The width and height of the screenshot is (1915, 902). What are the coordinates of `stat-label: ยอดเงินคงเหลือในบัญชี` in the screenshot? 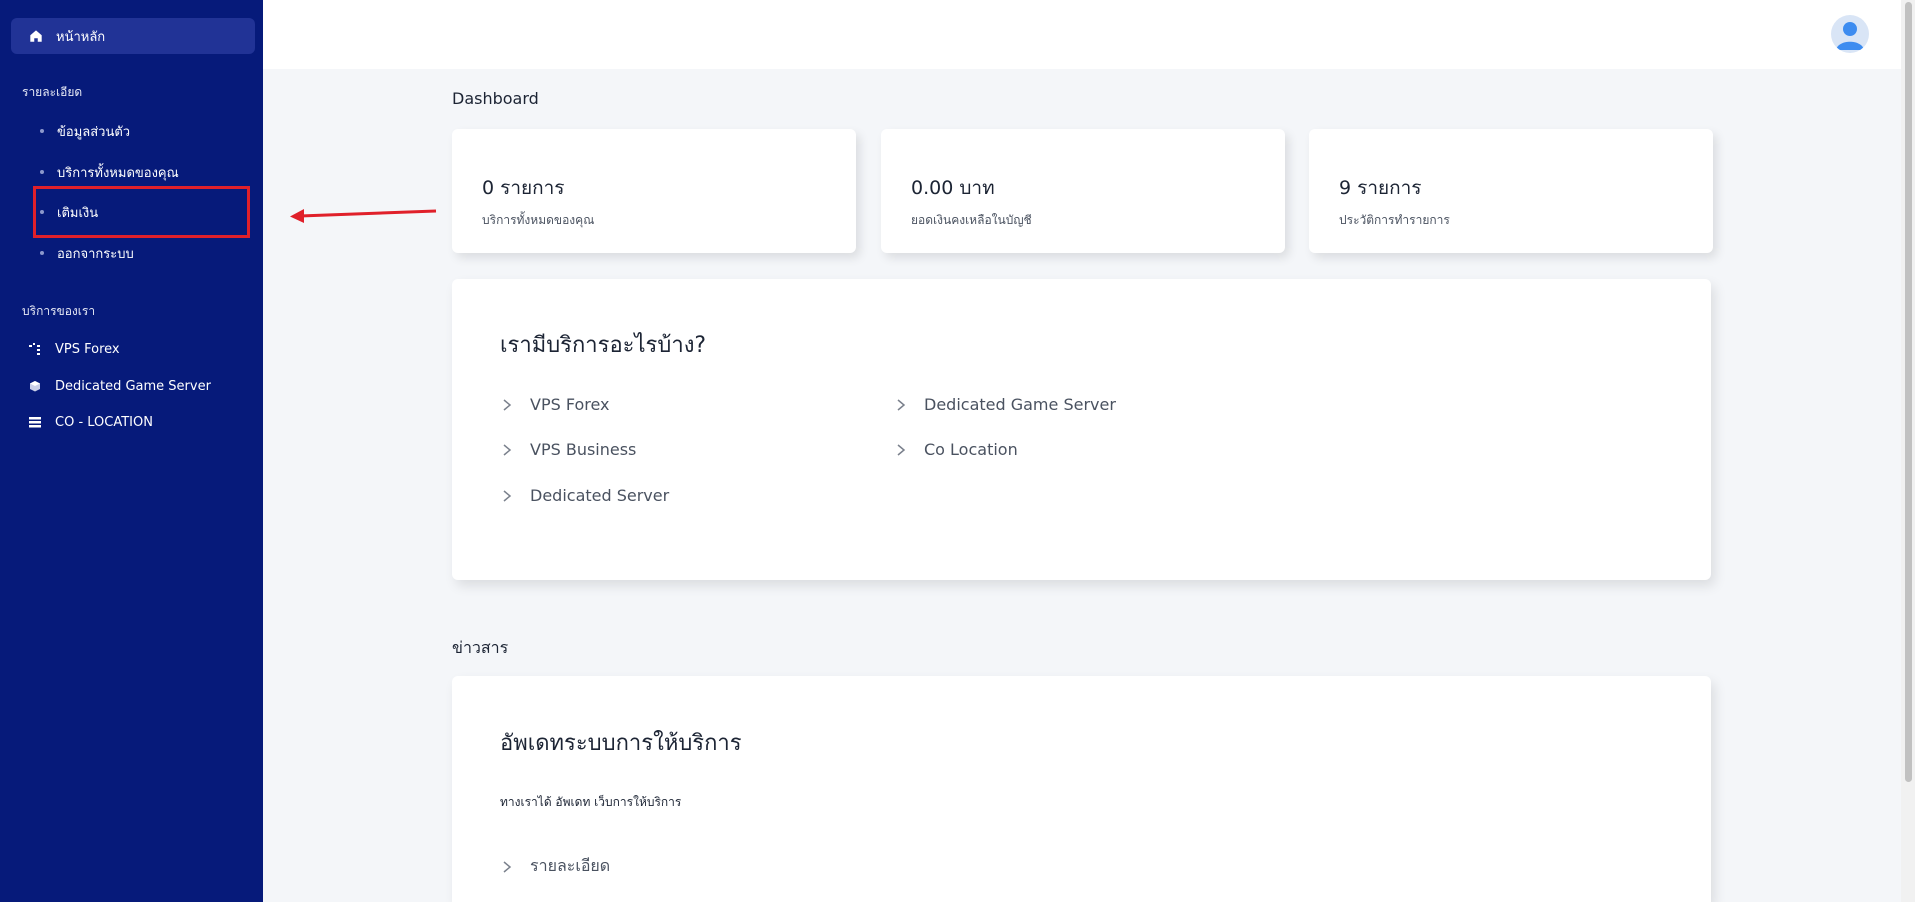 It's located at (971, 220).